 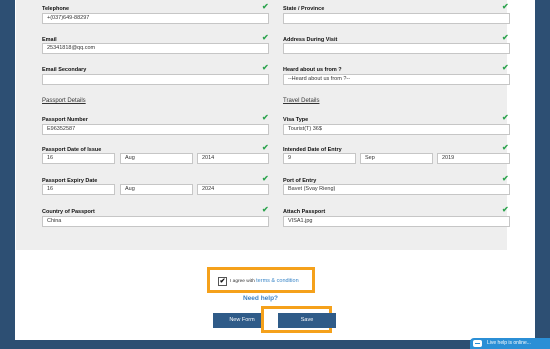 I want to click on attach-passport-label: Attach Passport, so click(x=304, y=212).